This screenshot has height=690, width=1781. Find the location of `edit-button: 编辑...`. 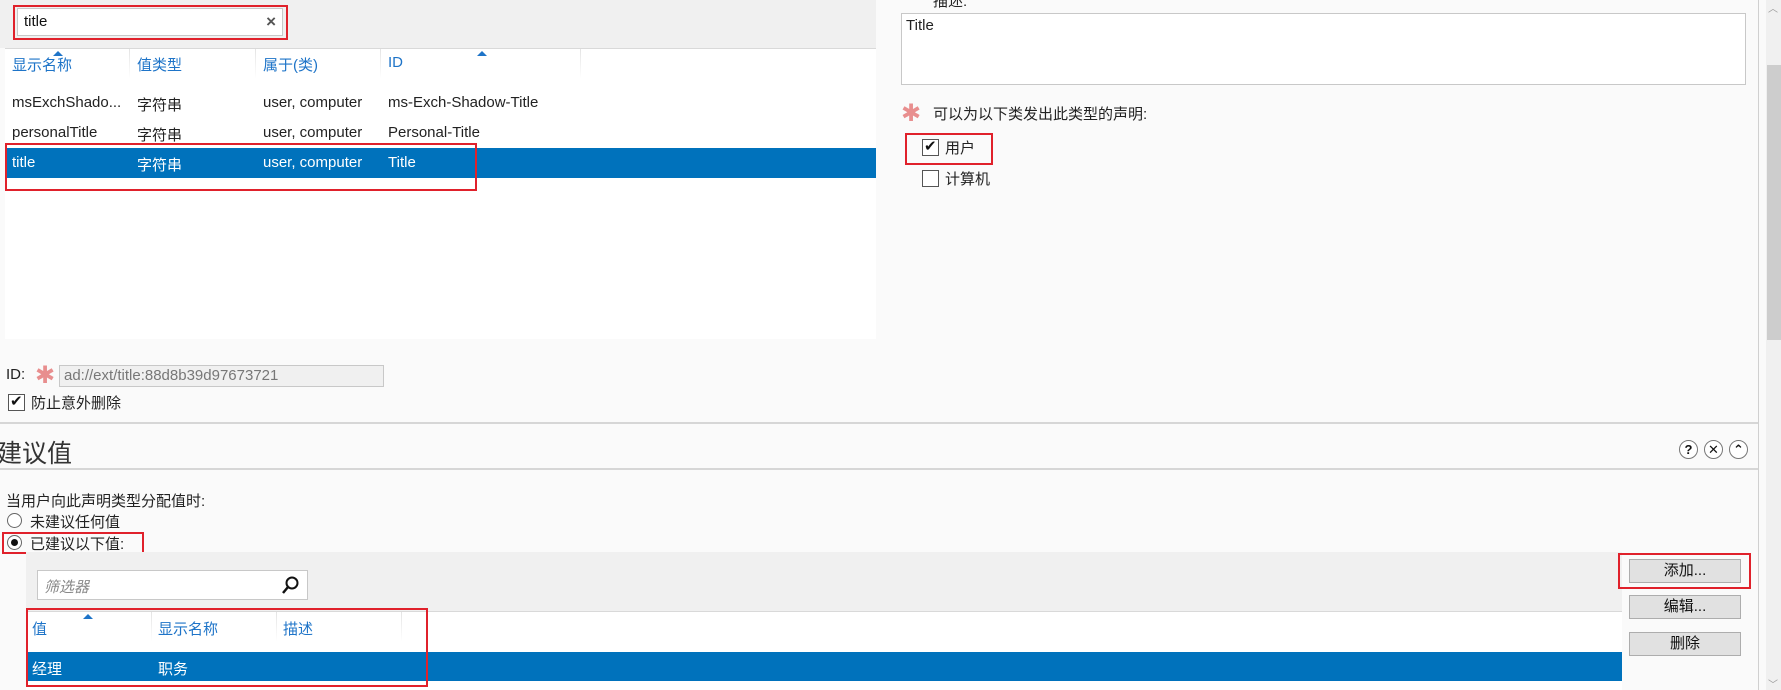

edit-button: 编辑... is located at coordinates (1685, 607).